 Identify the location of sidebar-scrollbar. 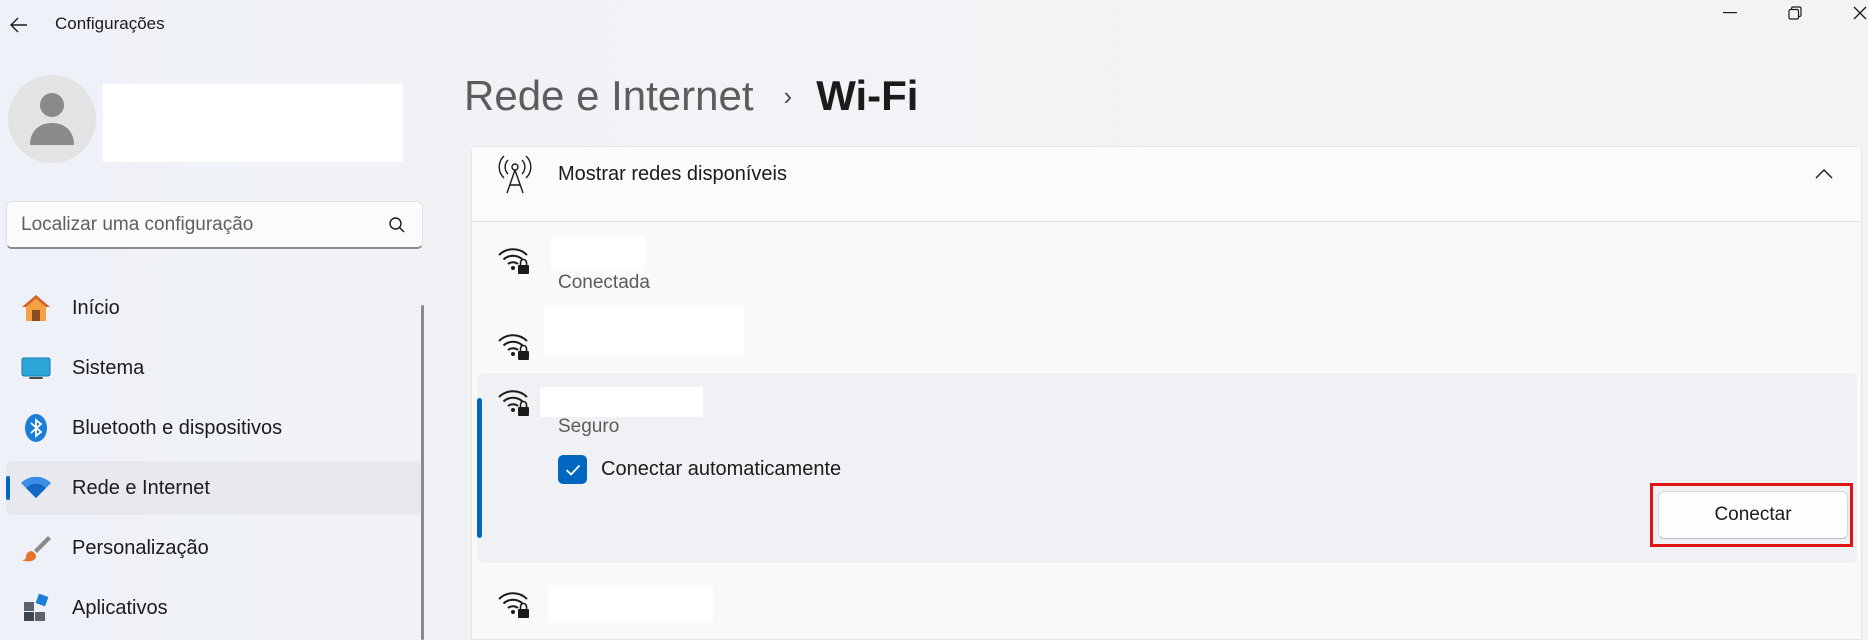
(422, 472).